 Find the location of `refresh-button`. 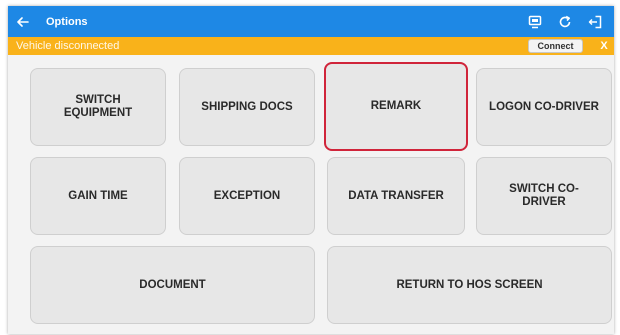

refresh-button is located at coordinates (565, 21).